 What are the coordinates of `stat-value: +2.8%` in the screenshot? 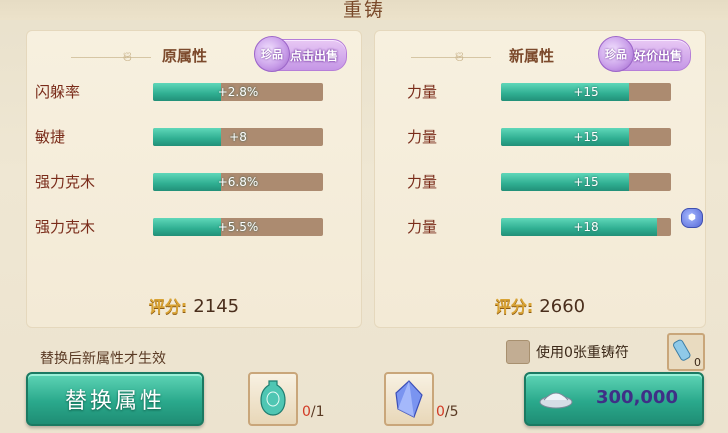 It's located at (238, 92).